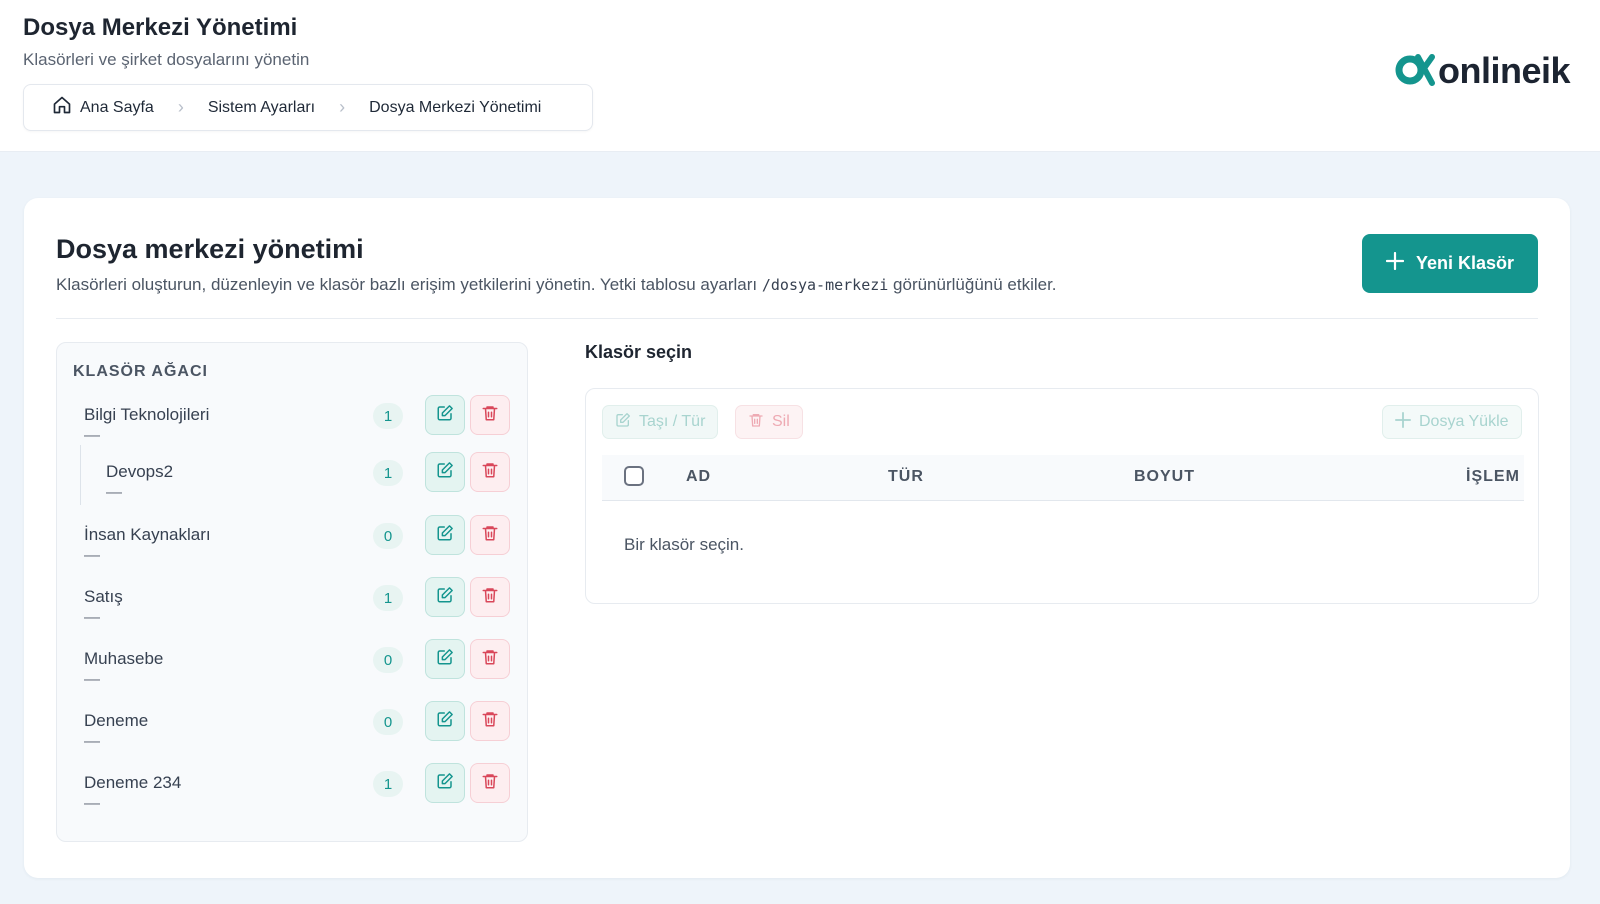 The image size is (1600, 904). Describe the element at coordinates (684, 544) in the screenshot. I see `empty-state-text: Bir klasör seçin.` at that location.